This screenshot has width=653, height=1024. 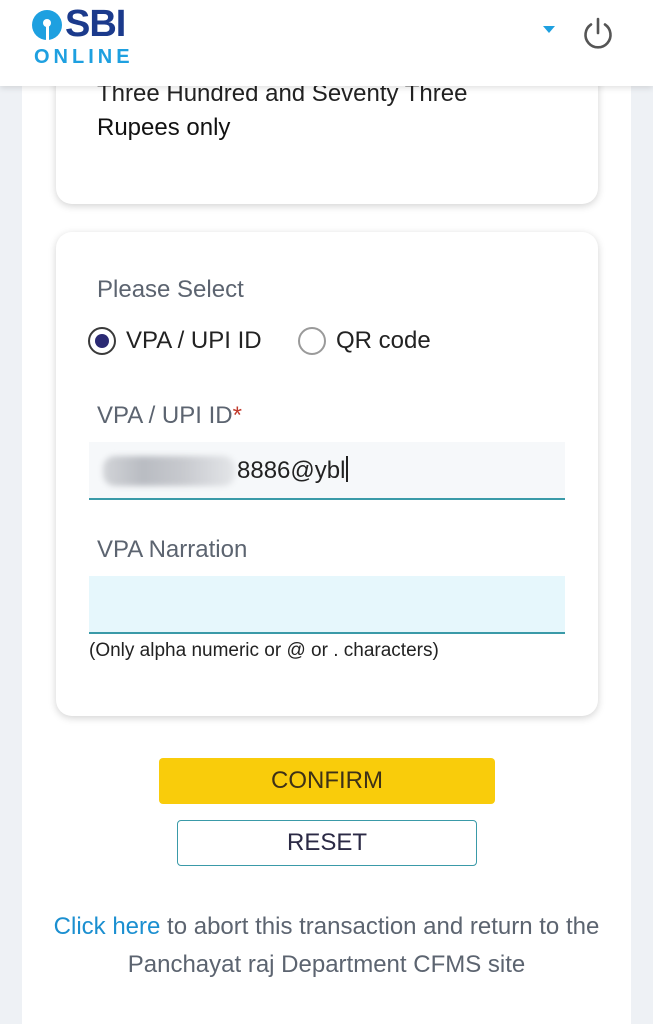 What do you see at coordinates (312, 341) in the screenshot?
I see `radio-unselected-icon` at bounding box center [312, 341].